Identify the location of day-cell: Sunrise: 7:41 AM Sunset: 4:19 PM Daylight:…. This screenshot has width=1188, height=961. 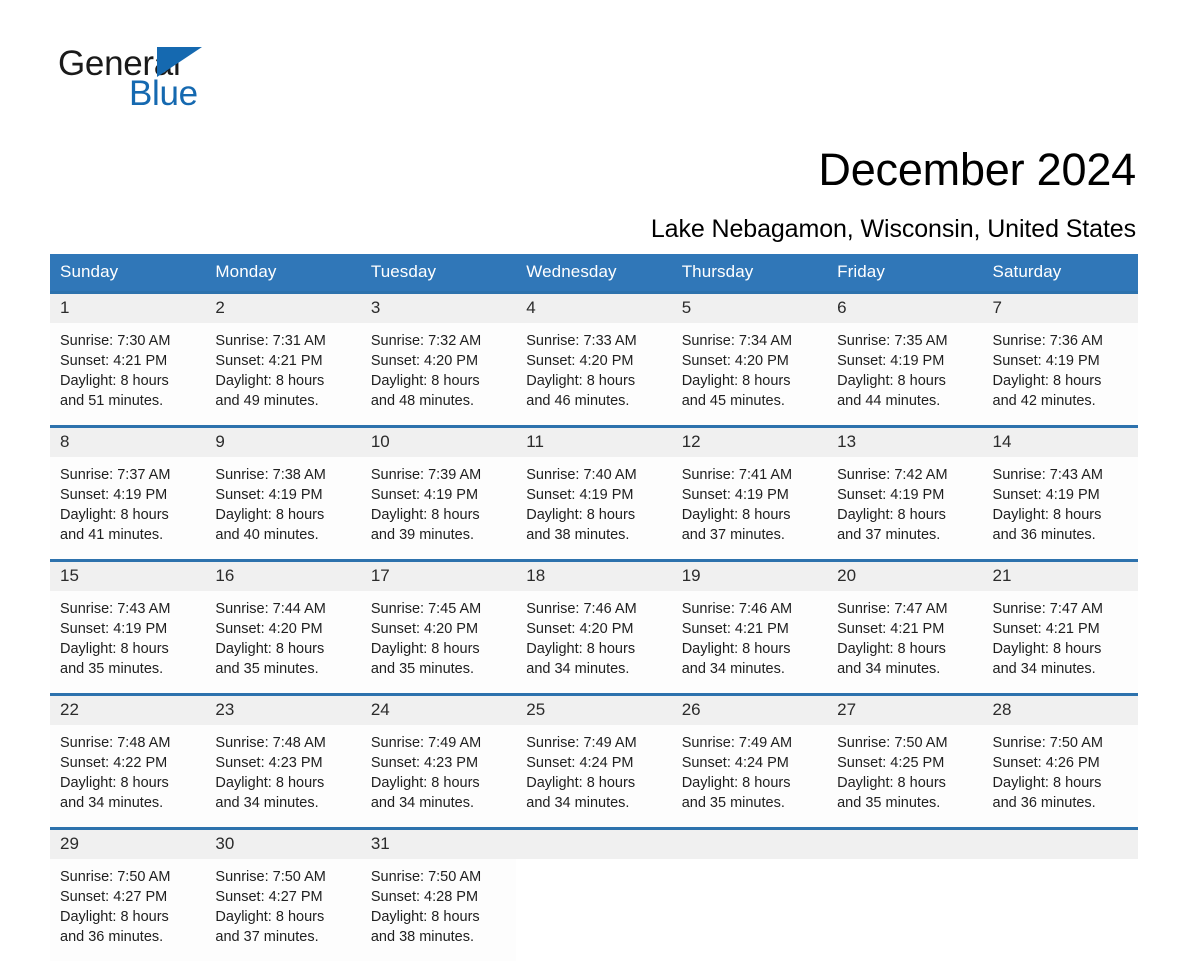
(749, 508).